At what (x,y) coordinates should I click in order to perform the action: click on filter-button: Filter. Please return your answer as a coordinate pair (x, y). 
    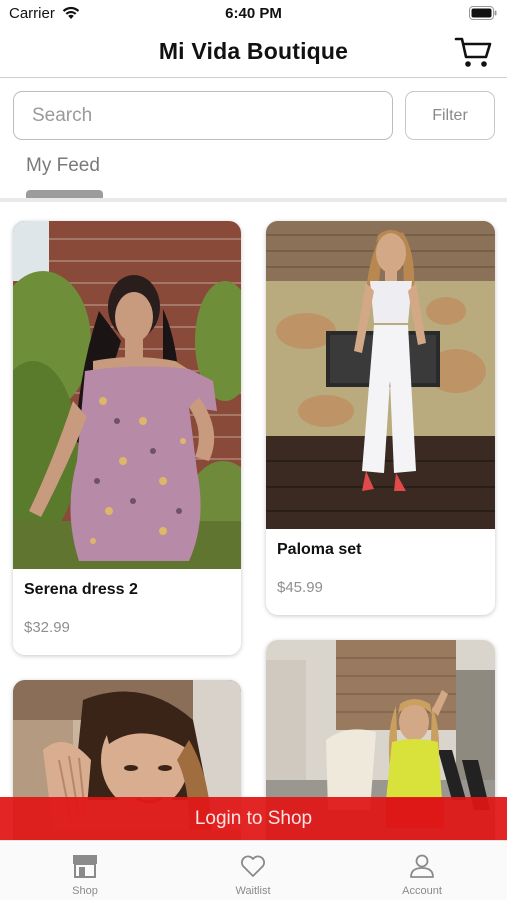
    Looking at the image, I should click on (450, 115).